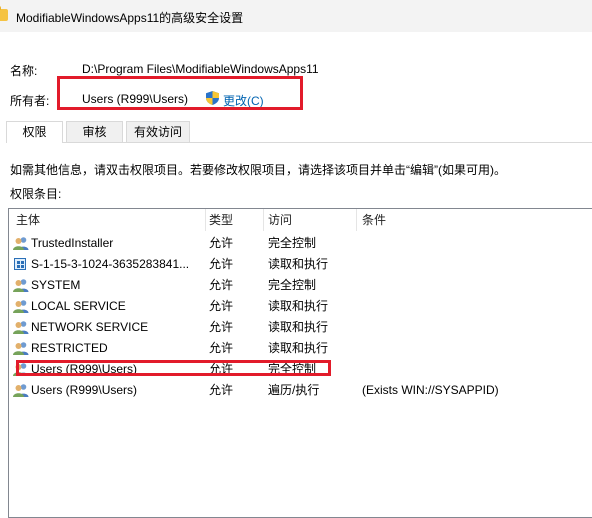 The image size is (592, 518). Describe the element at coordinates (36, 194) in the screenshot. I see `permission-entries-label: 权限条目:` at that location.